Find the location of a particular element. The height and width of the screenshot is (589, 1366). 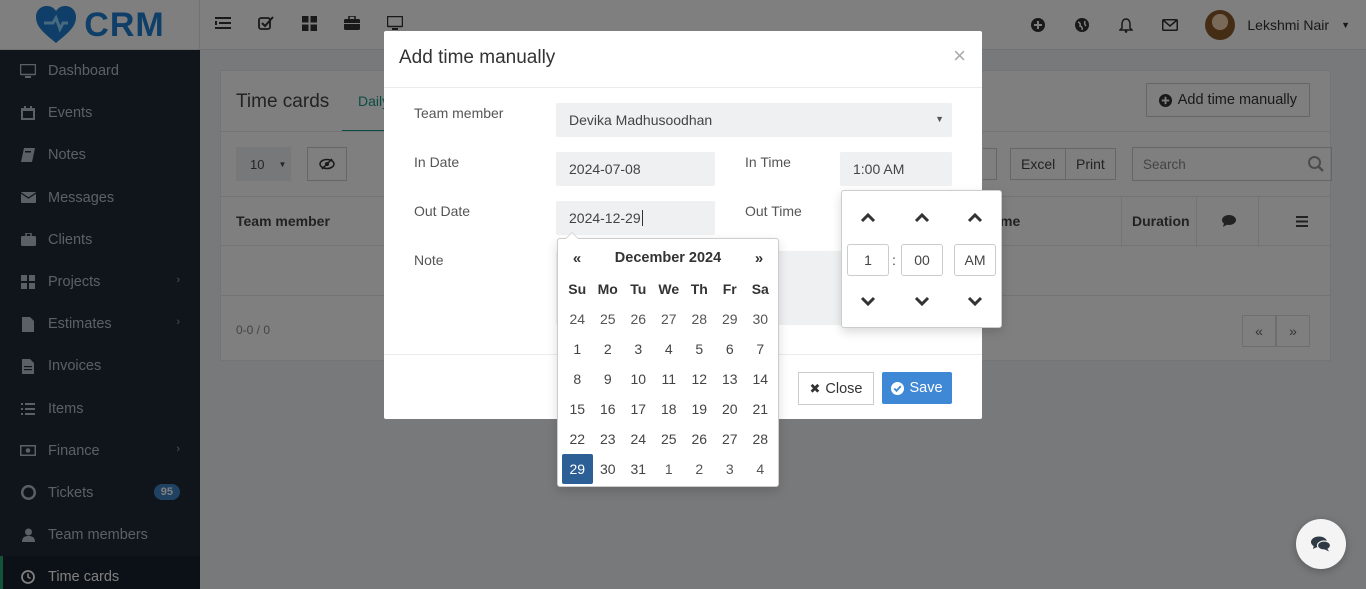

calendar-day: 12 is located at coordinates (699, 379).